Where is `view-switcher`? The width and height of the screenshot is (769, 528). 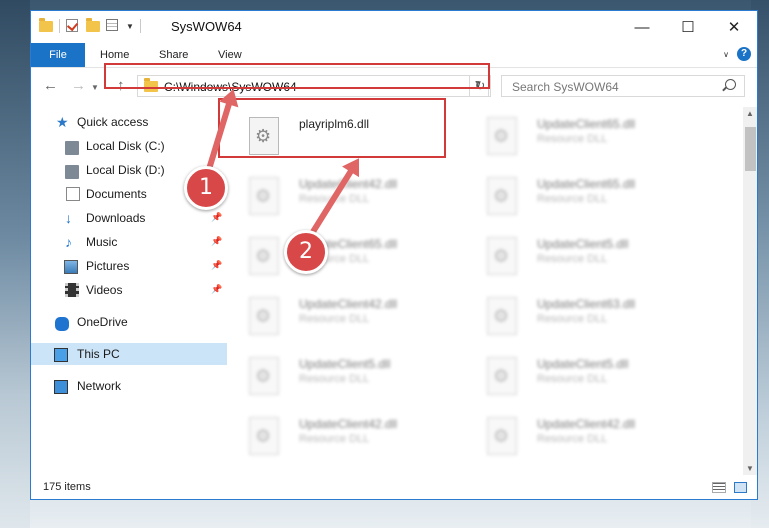
view-switcher is located at coordinates (729, 487).